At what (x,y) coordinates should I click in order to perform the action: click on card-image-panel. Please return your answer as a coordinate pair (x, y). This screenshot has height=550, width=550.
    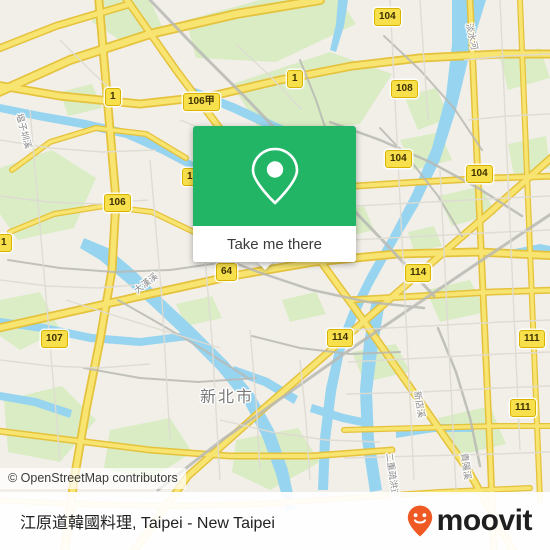
    Looking at the image, I should click on (274, 176).